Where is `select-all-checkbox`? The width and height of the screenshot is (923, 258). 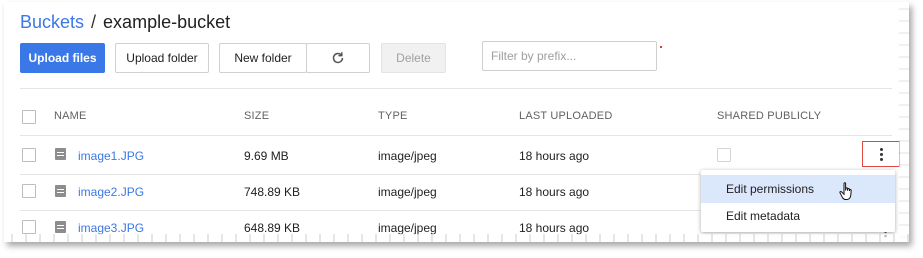 select-all-checkbox is located at coordinates (29, 117).